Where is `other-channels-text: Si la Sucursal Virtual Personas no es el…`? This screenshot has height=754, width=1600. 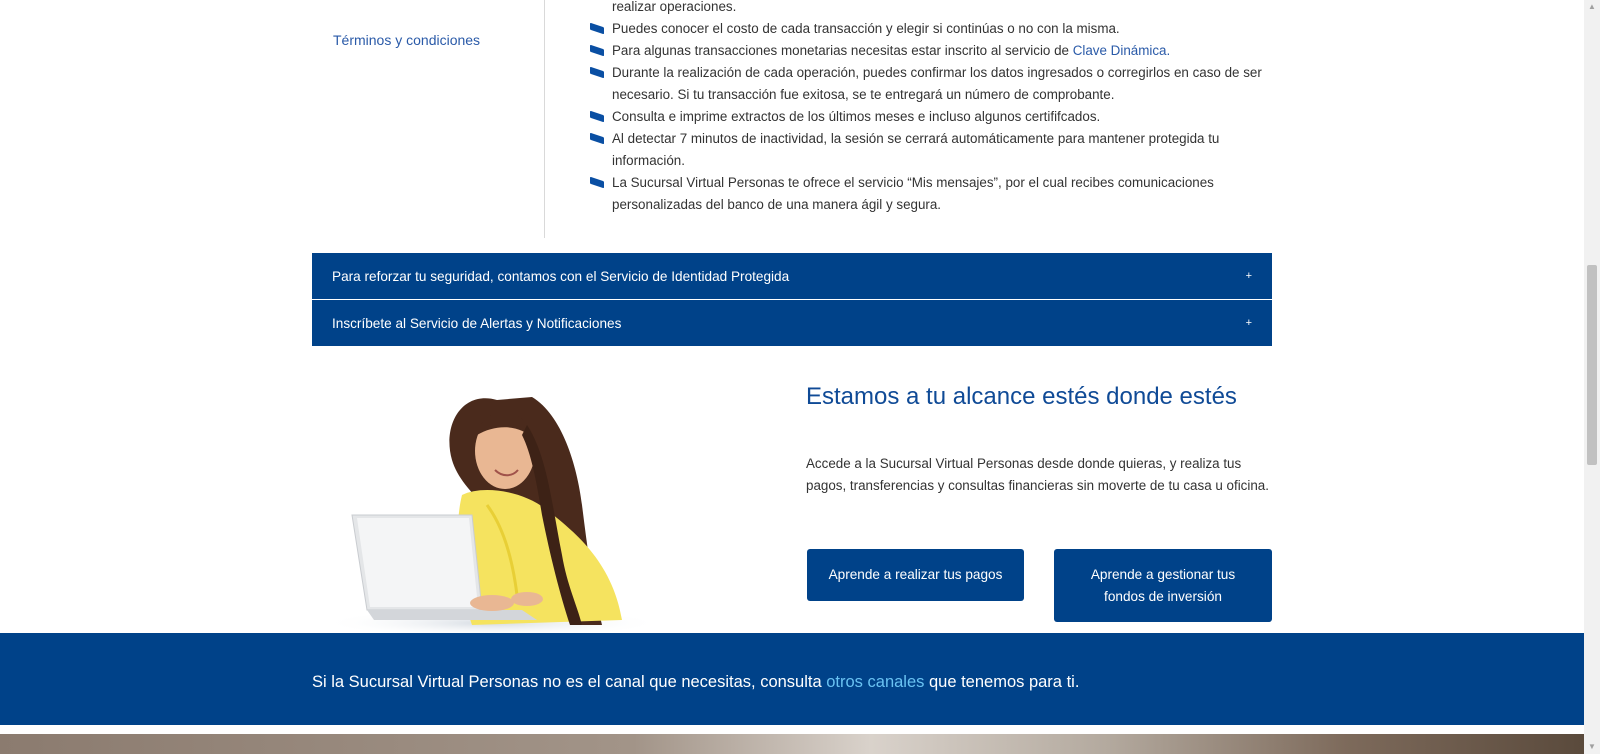 other-channels-text: Si la Sucursal Virtual Personas no es el… is located at coordinates (695, 682).